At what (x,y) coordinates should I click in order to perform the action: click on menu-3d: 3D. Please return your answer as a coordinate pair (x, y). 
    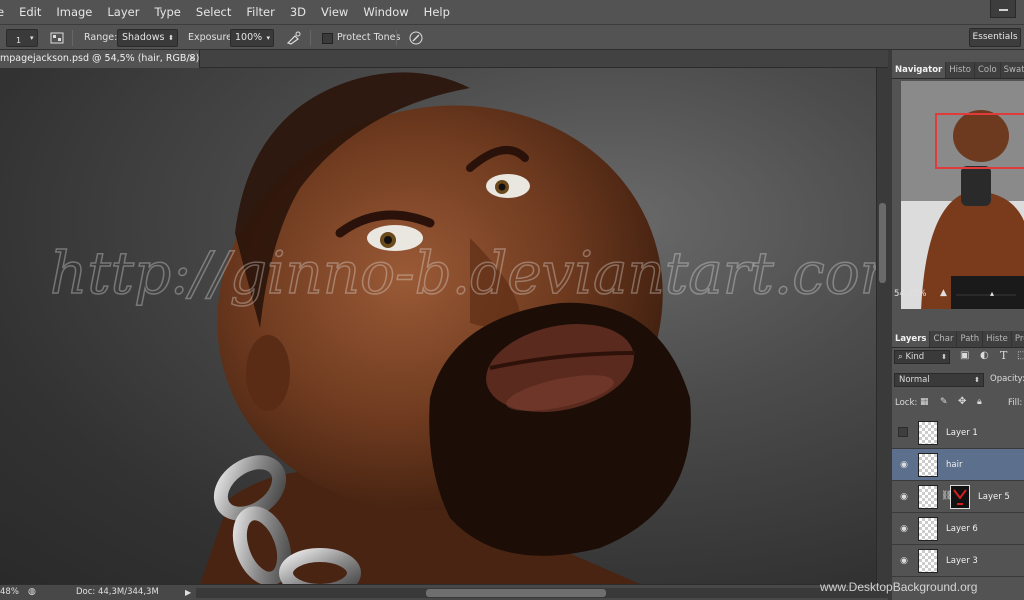
    Looking at the image, I should click on (297, 12).